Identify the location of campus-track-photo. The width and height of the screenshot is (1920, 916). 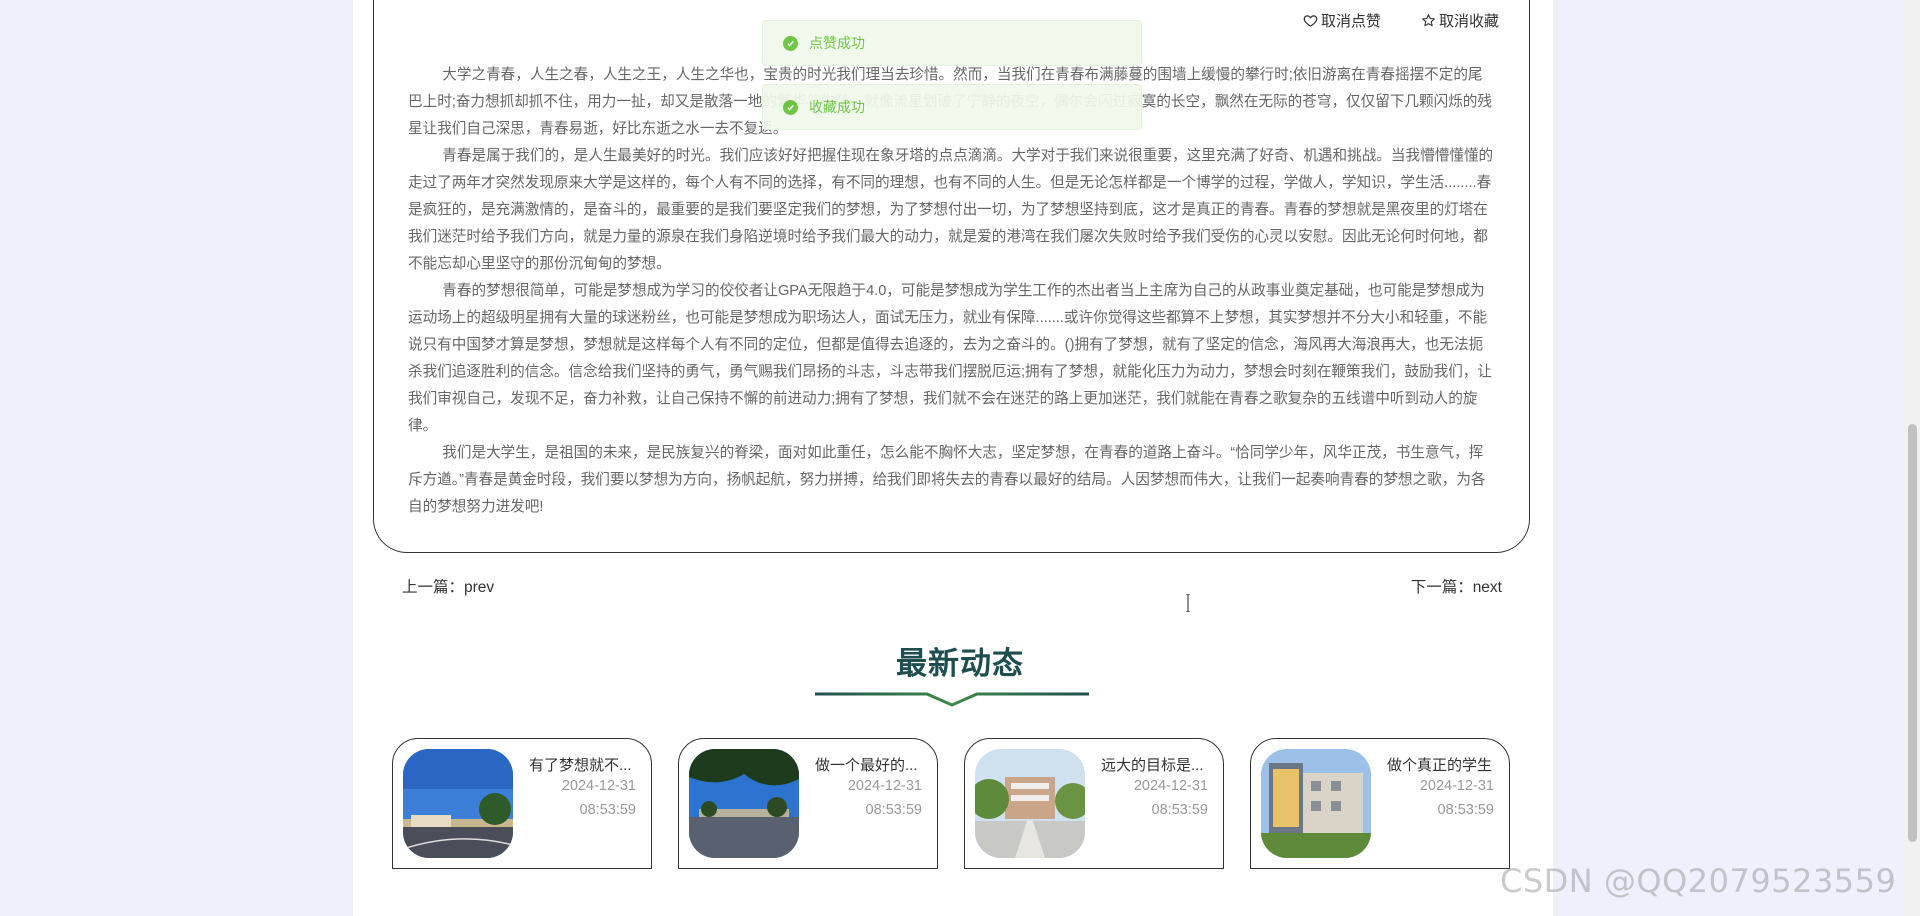
(458, 803).